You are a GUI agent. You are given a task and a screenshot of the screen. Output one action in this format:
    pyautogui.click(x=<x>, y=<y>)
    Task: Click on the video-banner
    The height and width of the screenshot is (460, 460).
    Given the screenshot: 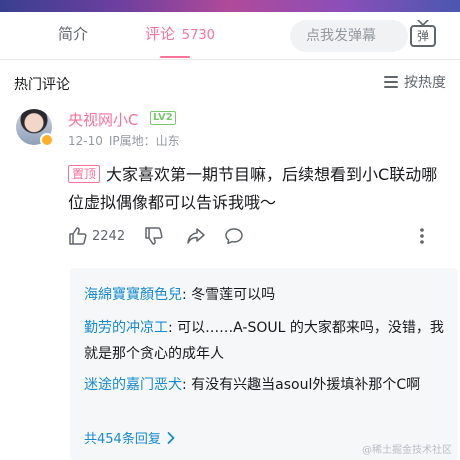 What is the action you would take?
    pyautogui.click(x=230, y=6)
    